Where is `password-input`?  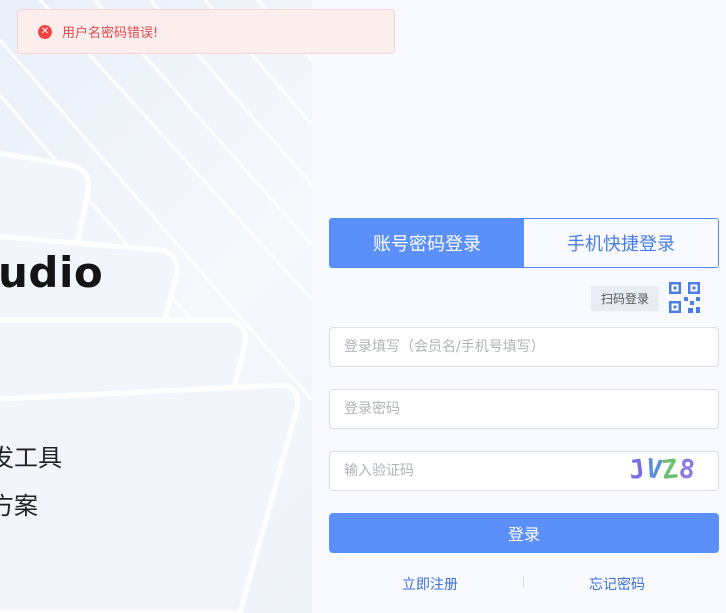
password-input is located at coordinates (524, 409).